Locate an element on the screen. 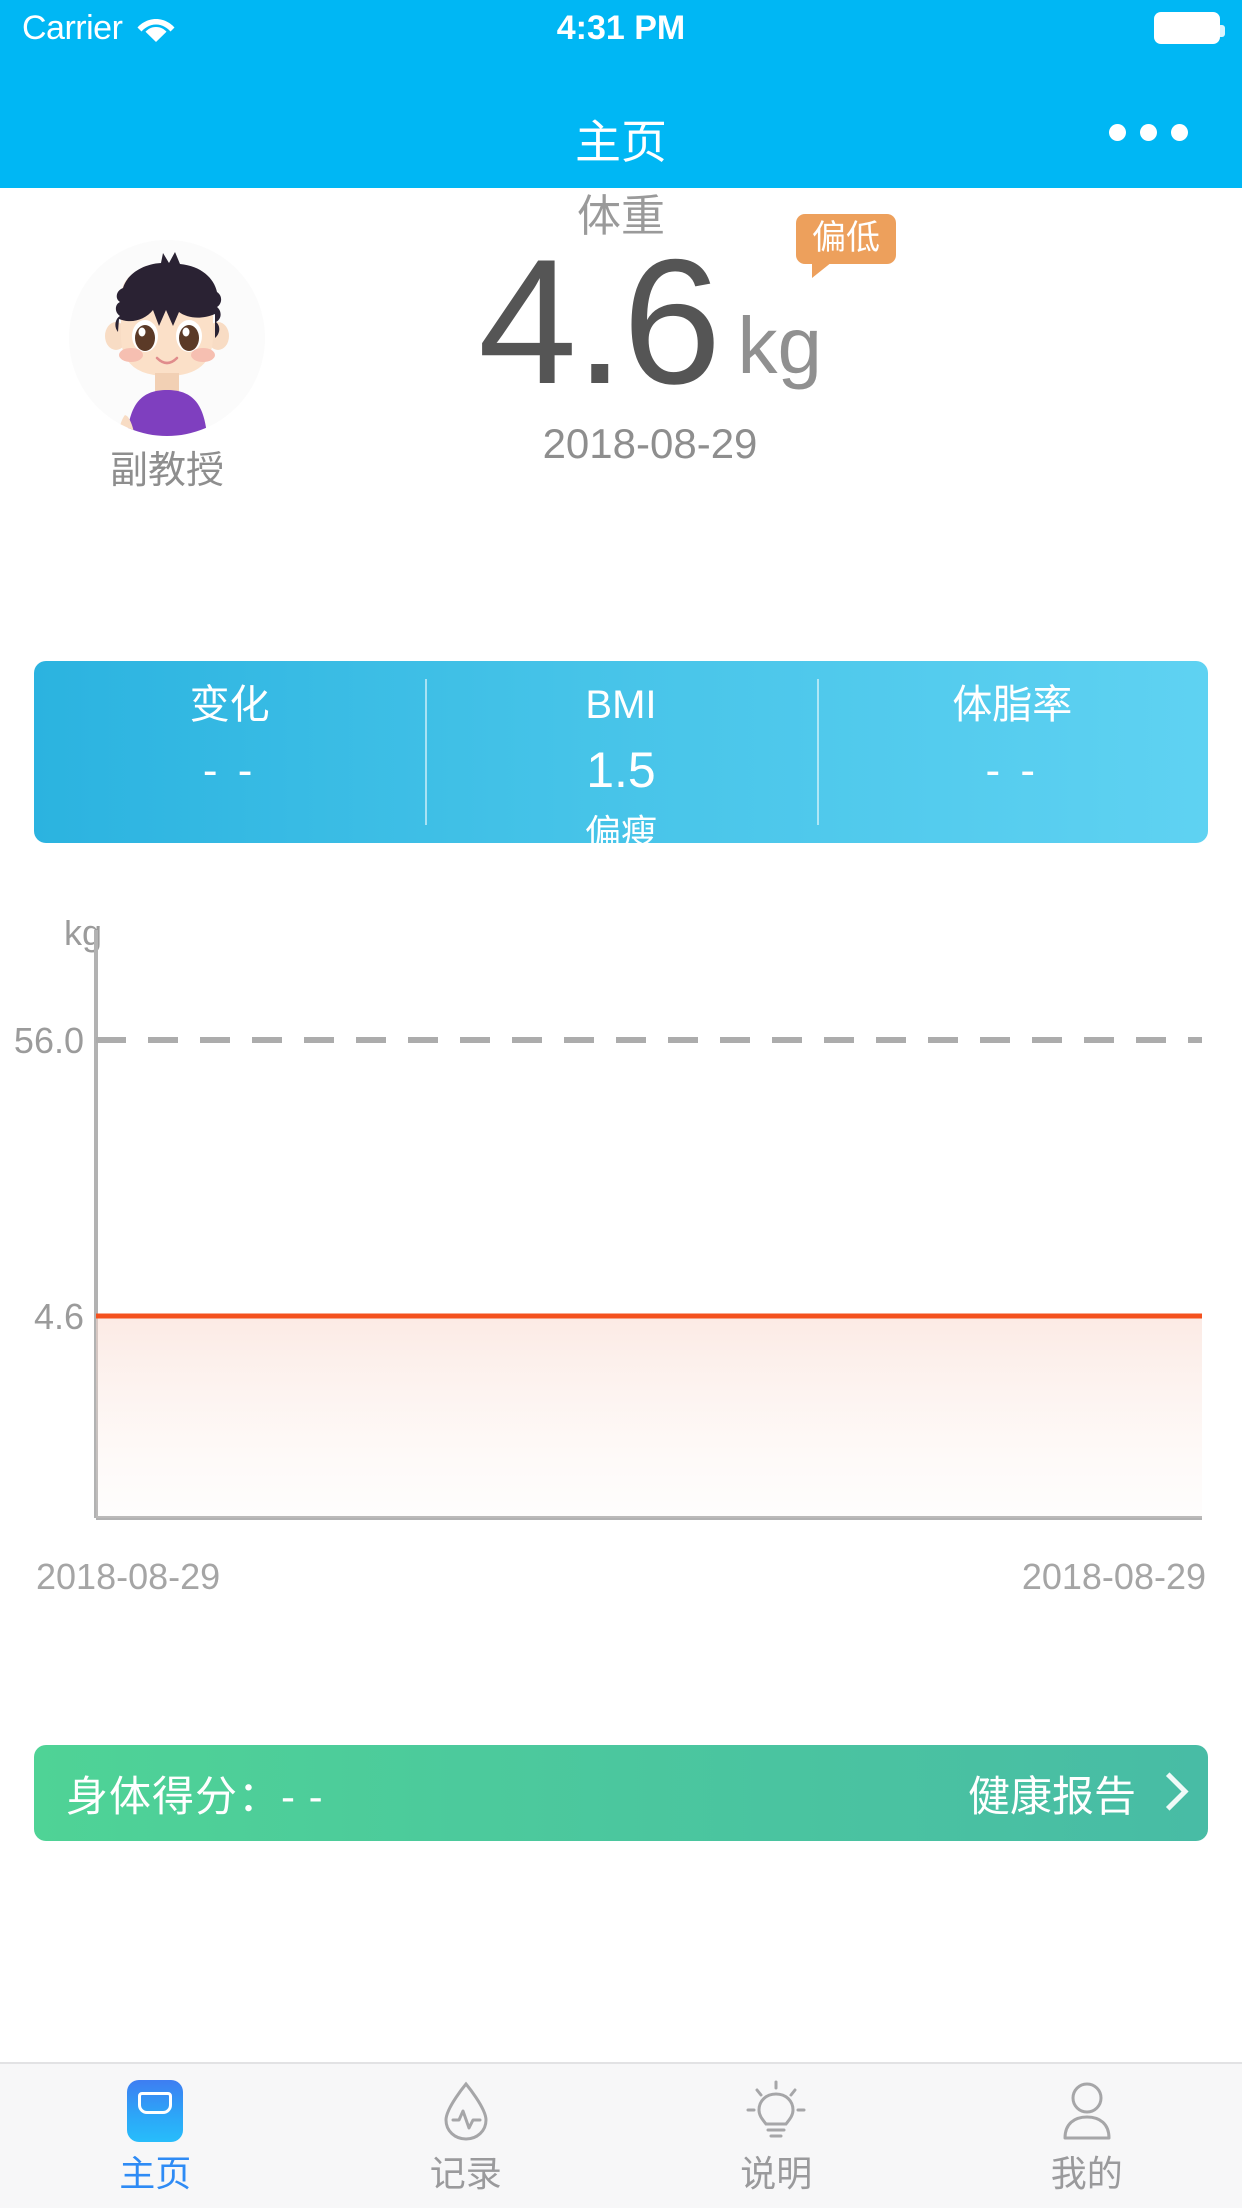 The image size is (1242, 2208). stat-value: 1.5 is located at coordinates (621, 770).